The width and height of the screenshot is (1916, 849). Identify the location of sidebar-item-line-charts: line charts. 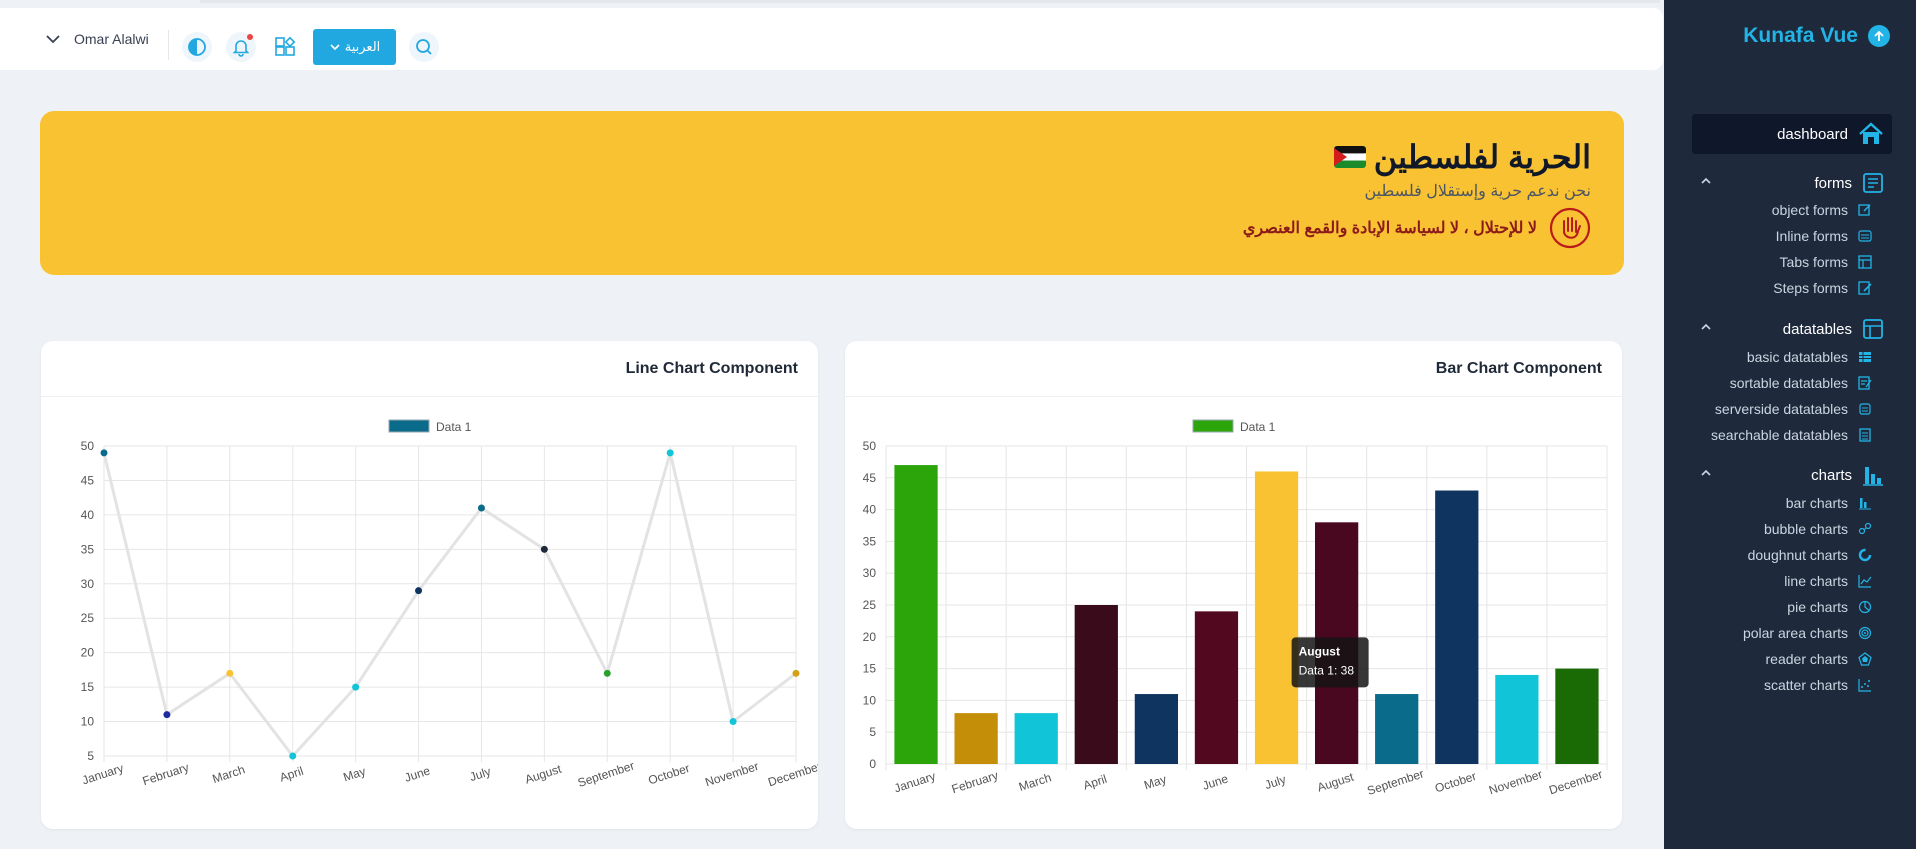
(1828, 581).